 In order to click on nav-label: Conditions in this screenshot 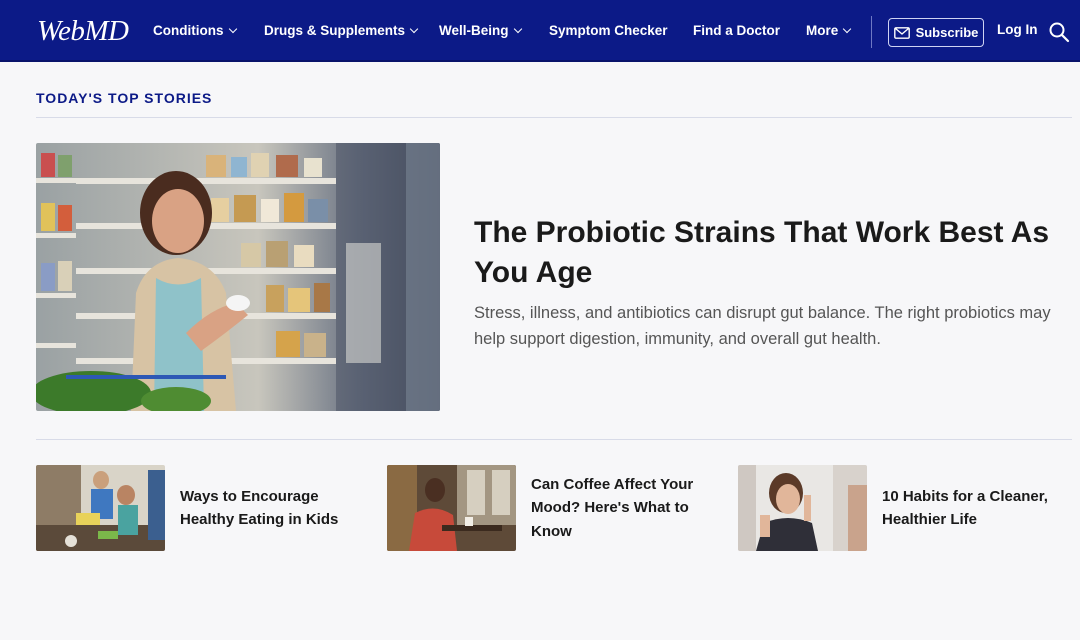, I will do `click(188, 30)`.